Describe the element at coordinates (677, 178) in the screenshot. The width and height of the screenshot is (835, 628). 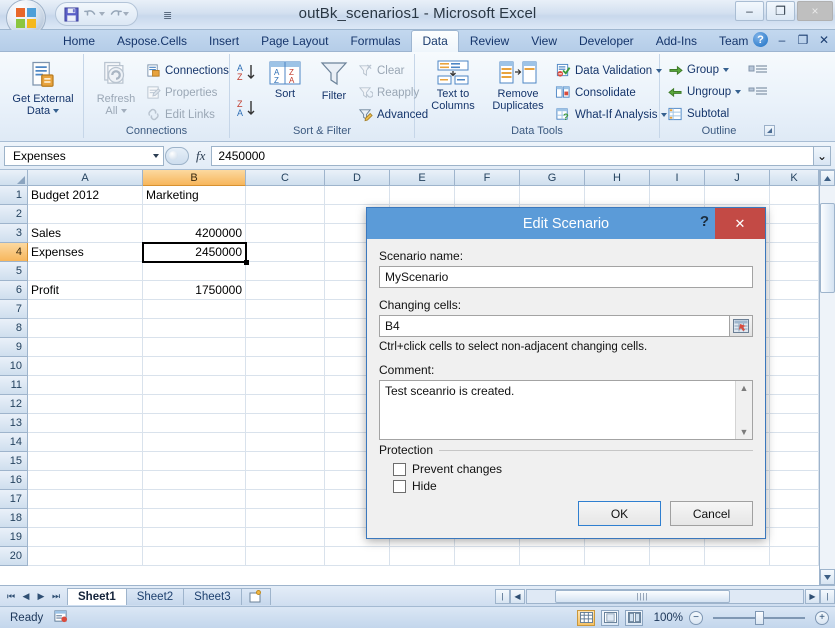
I see `column-header-I: I` at that location.